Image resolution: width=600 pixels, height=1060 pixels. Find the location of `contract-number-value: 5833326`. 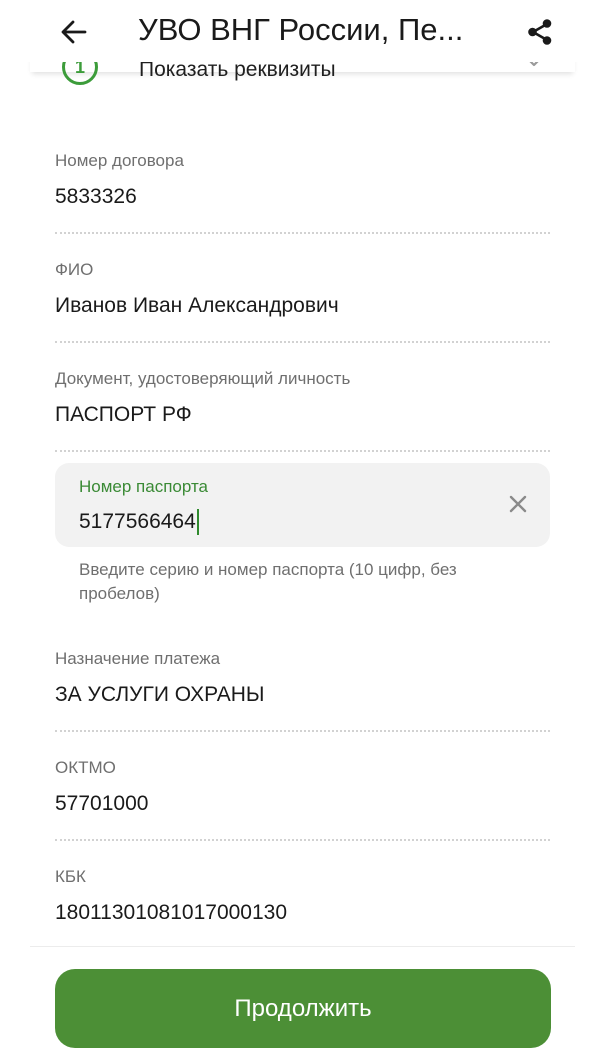

contract-number-value: 5833326 is located at coordinates (96, 196).